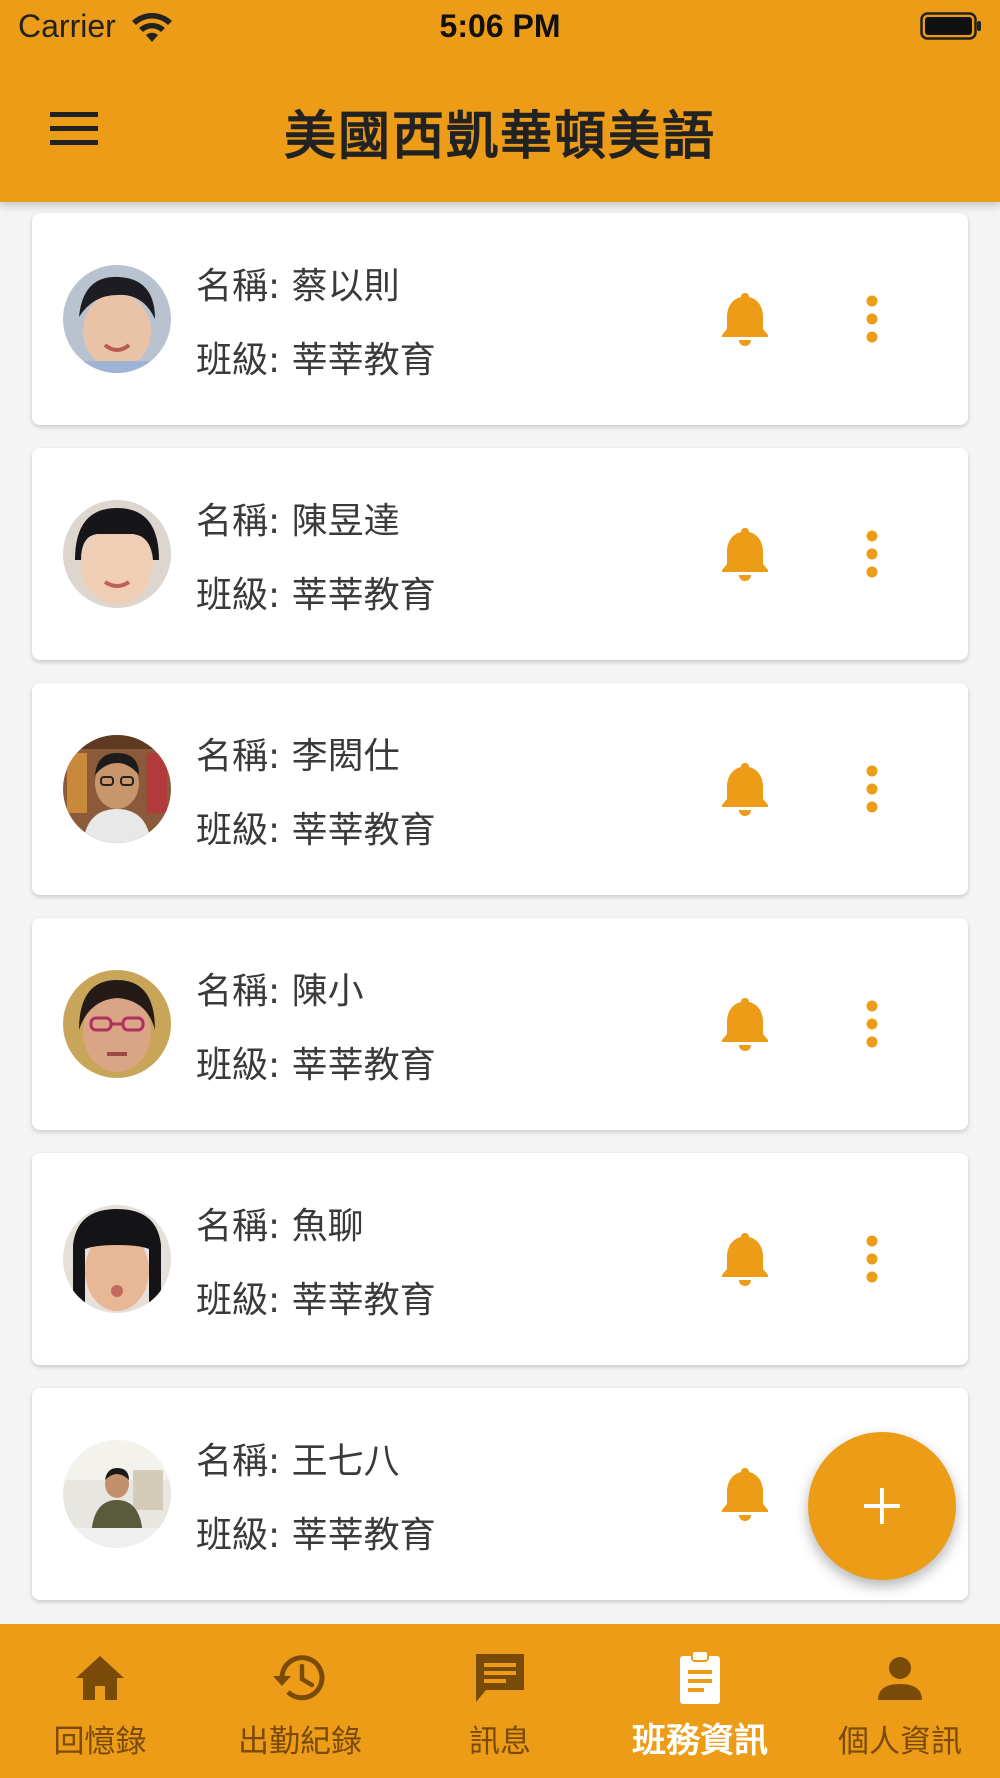  What do you see at coordinates (500, 26) in the screenshot?
I see `status-time: 5:06 PM` at bounding box center [500, 26].